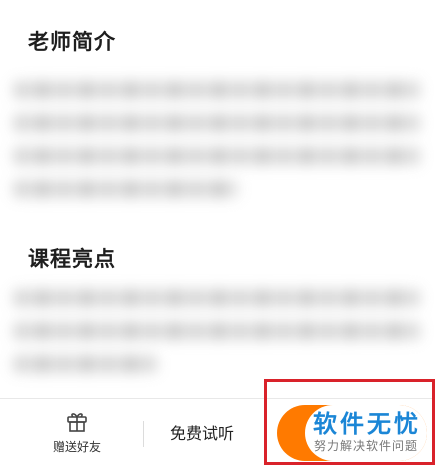  Describe the element at coordinates (143, 434) in the screenshot. I see `bottom-bar-divider` at that location.